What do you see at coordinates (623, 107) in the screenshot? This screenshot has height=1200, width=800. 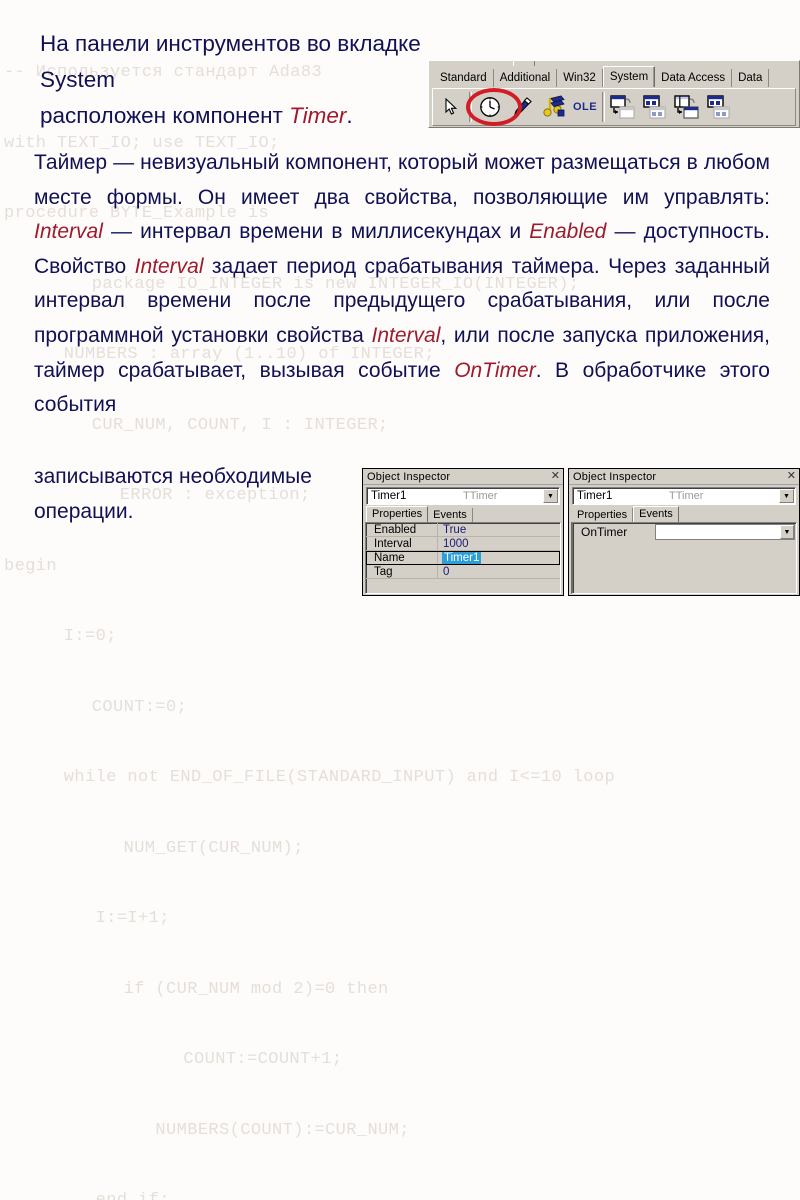 I see `dde-client-conv-icon` at bounding box center [623, 107].